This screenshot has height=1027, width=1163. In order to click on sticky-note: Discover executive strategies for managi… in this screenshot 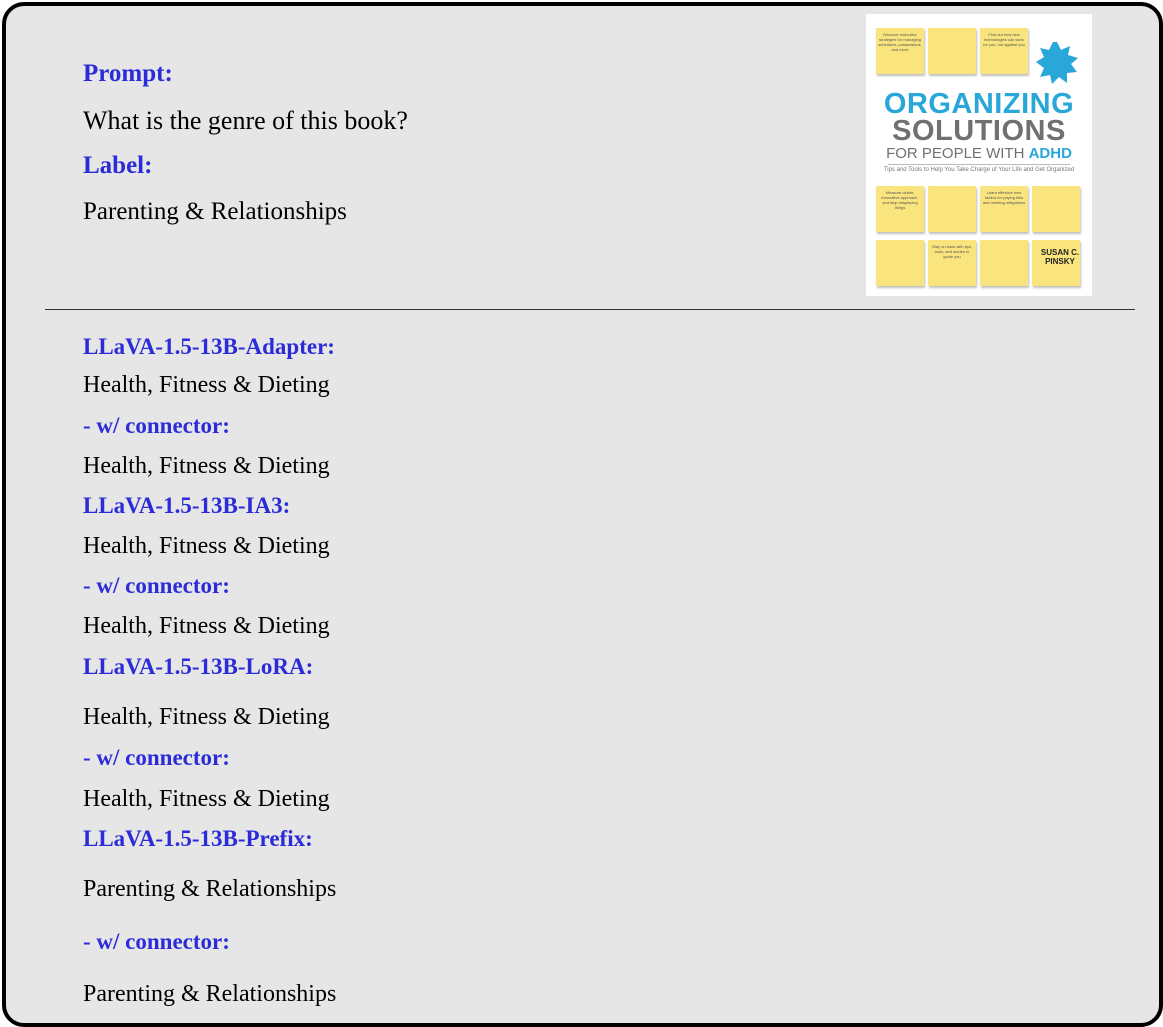, I will do `click(900, 51)`.